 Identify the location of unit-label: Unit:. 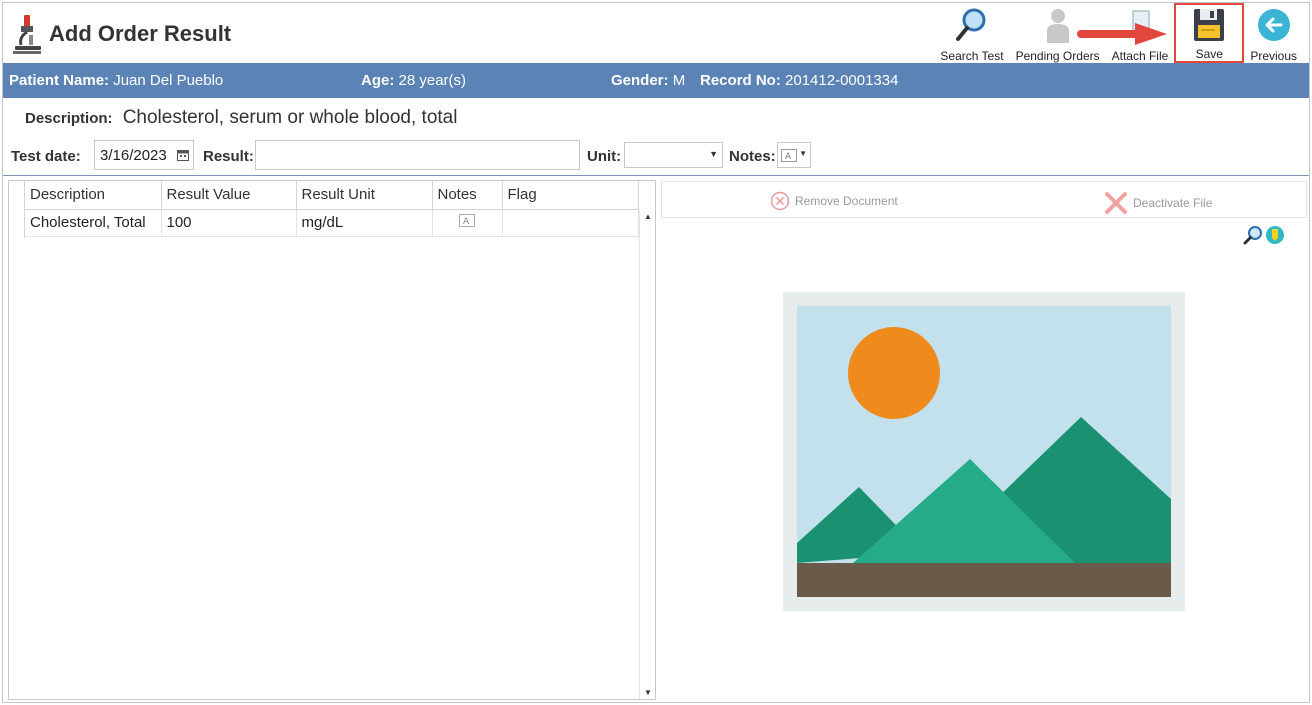
(604, 156).